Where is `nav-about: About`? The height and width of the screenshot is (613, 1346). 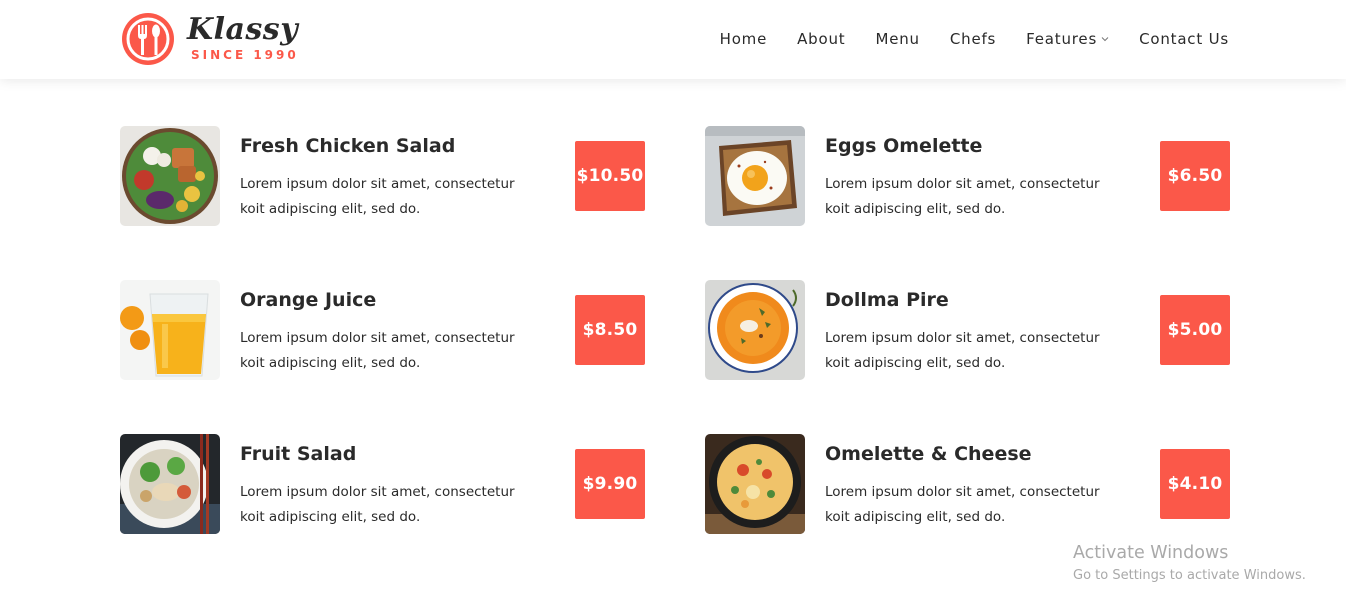 nav-about: About is located at coordinates (821, 39).